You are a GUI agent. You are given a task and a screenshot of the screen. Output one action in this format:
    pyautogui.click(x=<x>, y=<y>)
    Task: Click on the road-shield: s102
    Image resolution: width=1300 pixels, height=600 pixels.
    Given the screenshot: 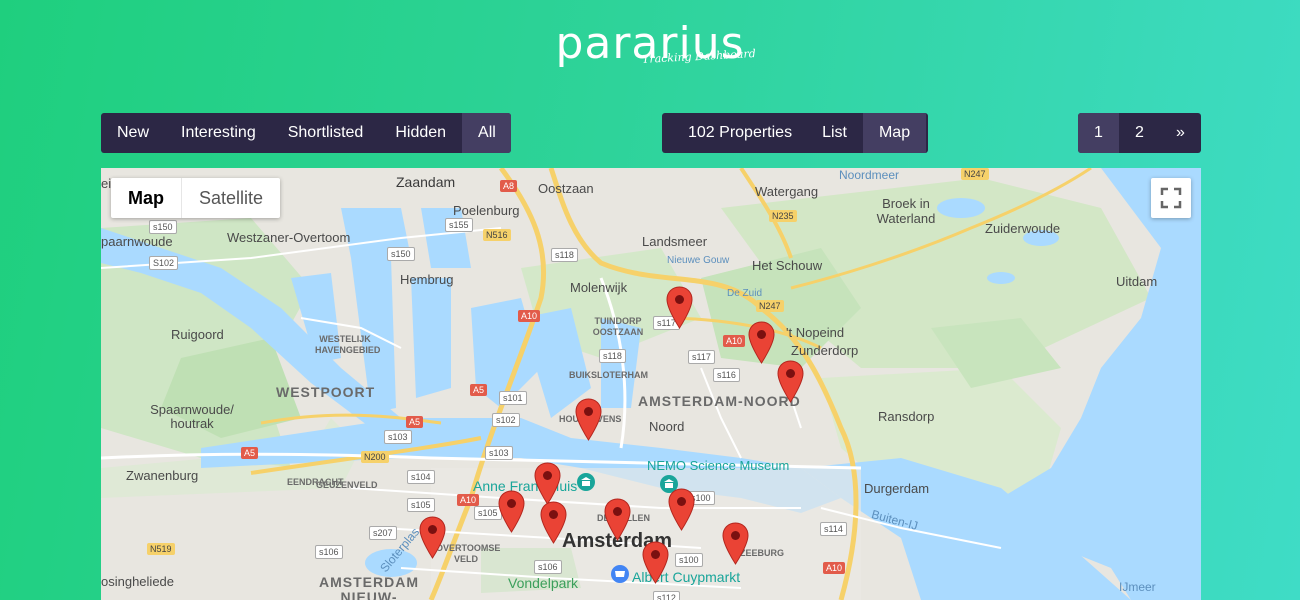 What is the action you would take?
    pyautogui.click(x=506, y=420)
    